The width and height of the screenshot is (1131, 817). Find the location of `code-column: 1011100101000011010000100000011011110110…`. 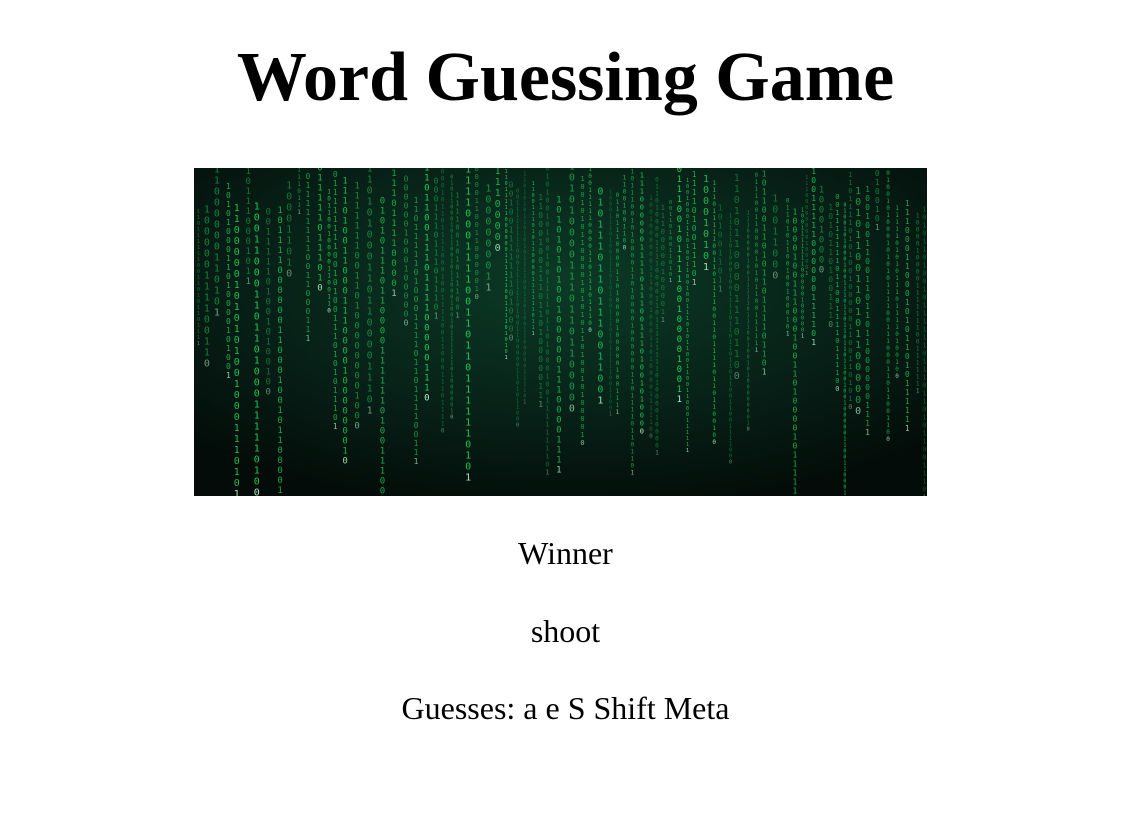

code-column: 1011100101000011010000100000011011110110… is located at coordinates (633, 322).